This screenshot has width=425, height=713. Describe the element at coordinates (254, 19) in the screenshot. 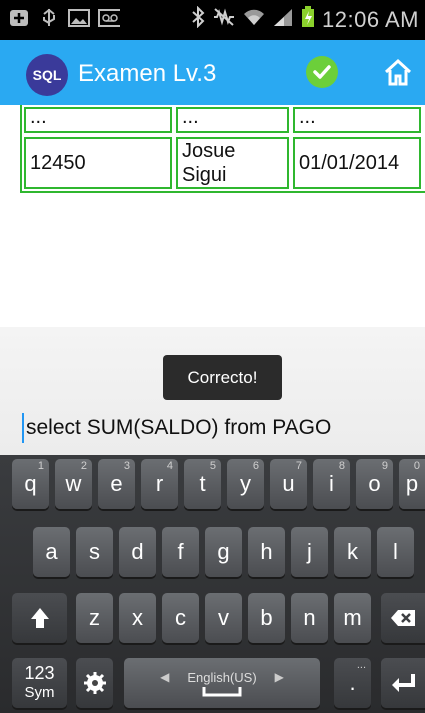

I see `wifi-icon` at that location.